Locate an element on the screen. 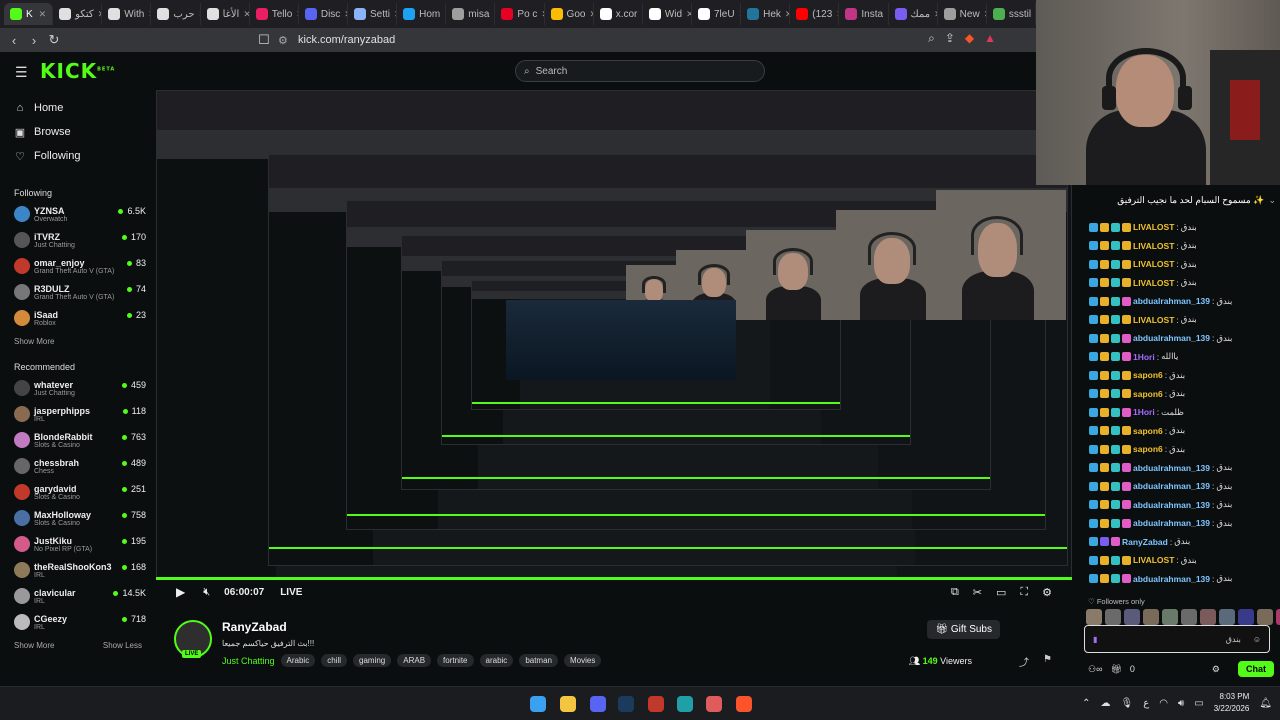 This screenshot has height=720, width=1280. tray-chevron-icon: ⌃ is located at coordinates (1086, 703).